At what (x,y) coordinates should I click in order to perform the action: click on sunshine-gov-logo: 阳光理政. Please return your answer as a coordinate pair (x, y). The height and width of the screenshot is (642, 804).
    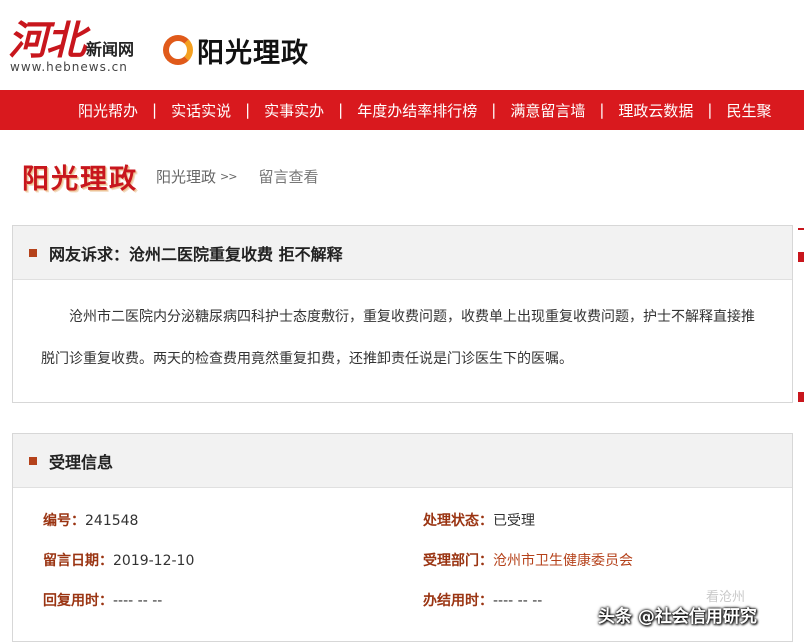
    Looking at the image, I should click on (236, 50).